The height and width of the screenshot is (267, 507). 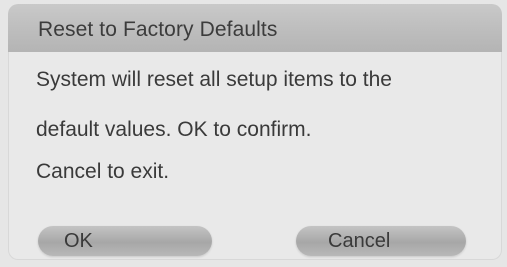 I want to click on dialog-title: Reset to Factory Defaults, so click(x=158, y=29).